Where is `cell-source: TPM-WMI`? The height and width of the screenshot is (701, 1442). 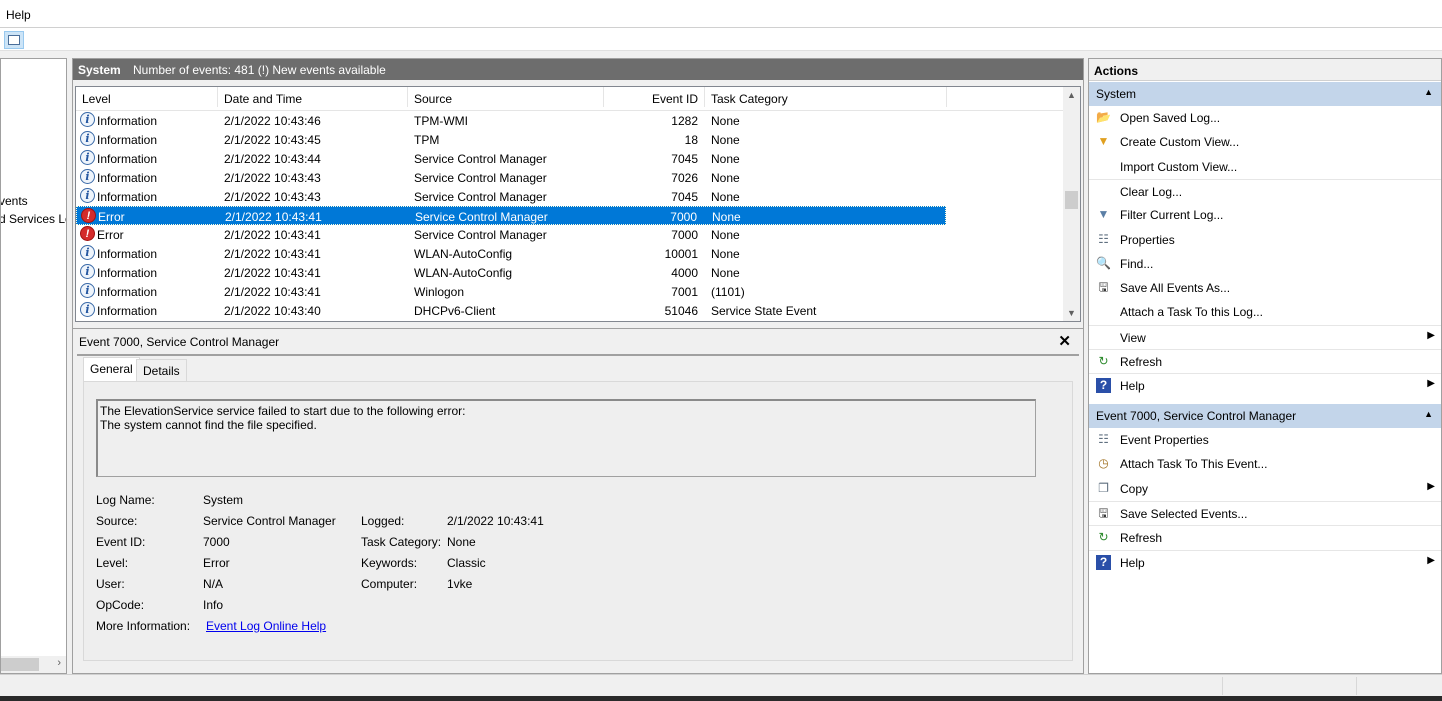
cell-source: TPM-WMI is located at coordinates (441, 121).